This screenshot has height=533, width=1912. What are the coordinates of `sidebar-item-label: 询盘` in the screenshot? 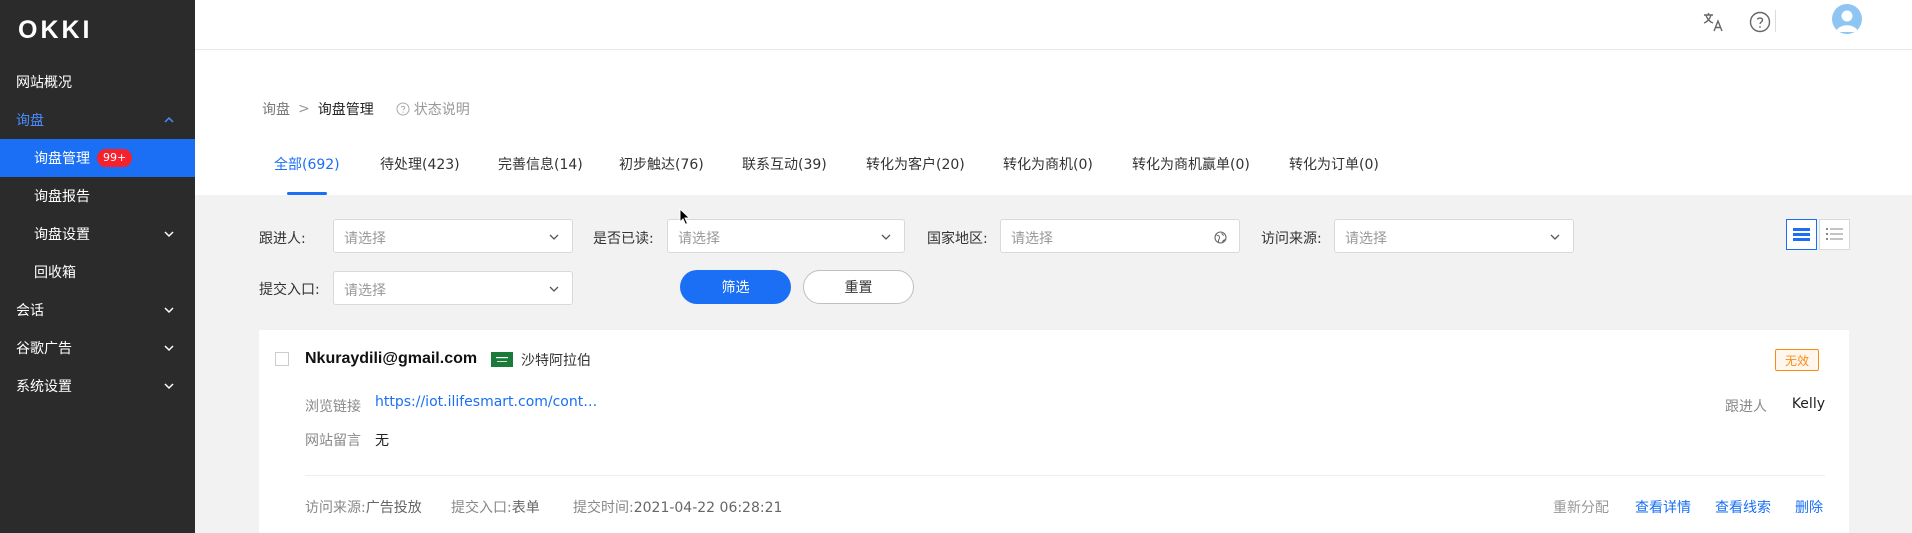 It's located at (30, 121).